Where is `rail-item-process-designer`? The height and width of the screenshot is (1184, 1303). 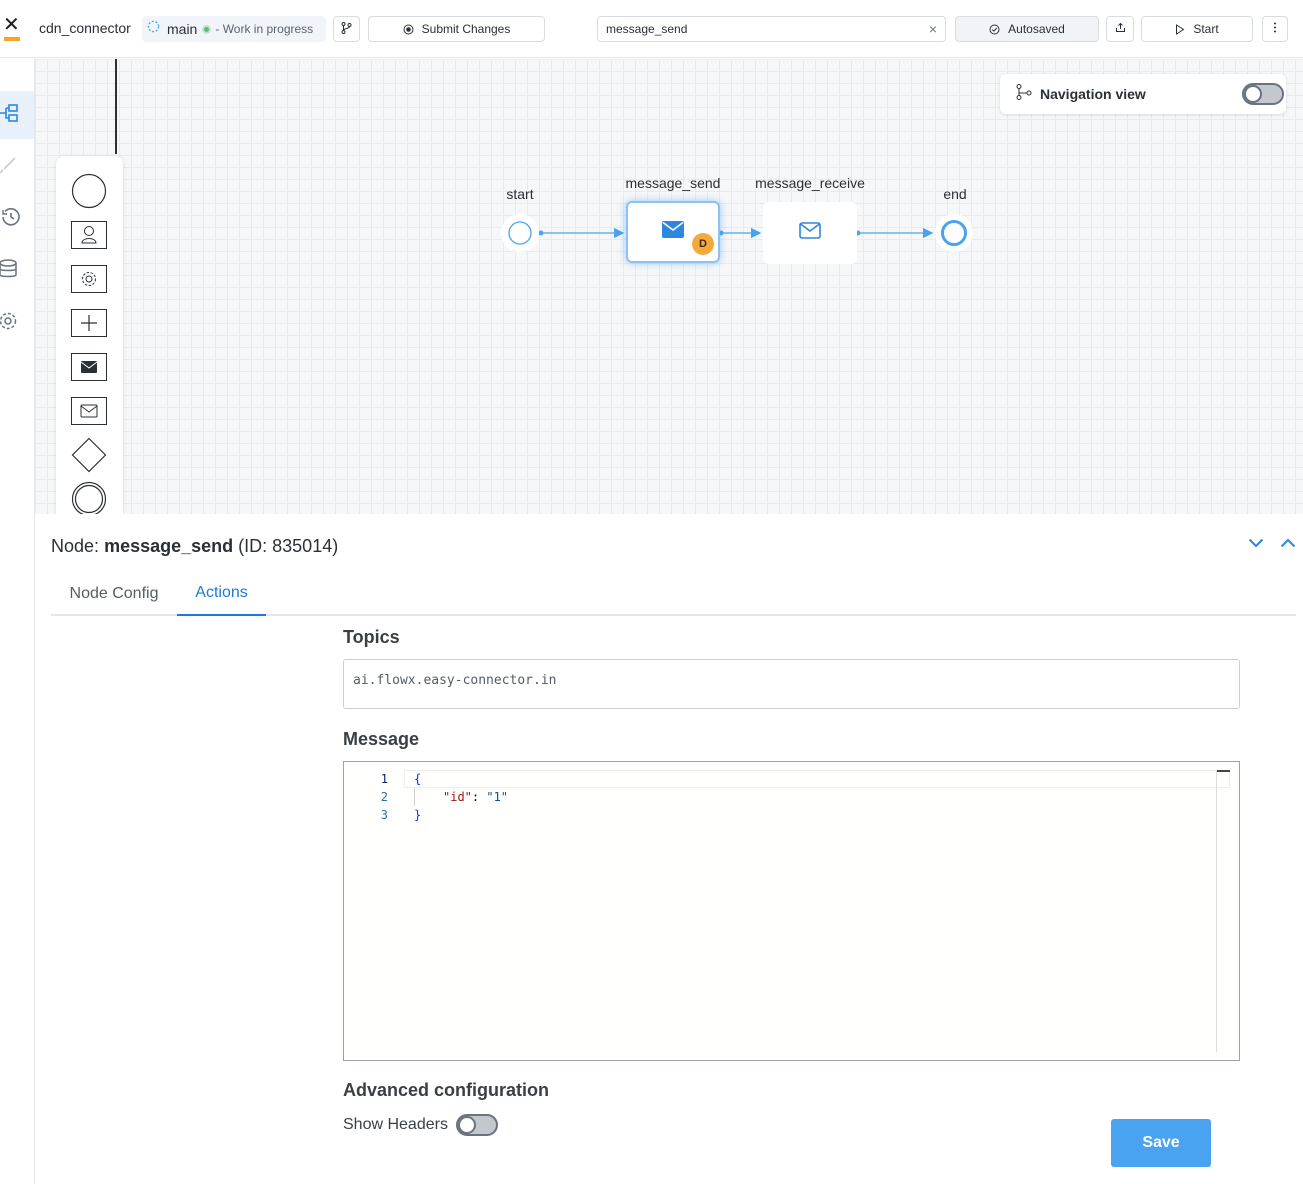 rail-item-process-designer is located at coordinates (17, 115).